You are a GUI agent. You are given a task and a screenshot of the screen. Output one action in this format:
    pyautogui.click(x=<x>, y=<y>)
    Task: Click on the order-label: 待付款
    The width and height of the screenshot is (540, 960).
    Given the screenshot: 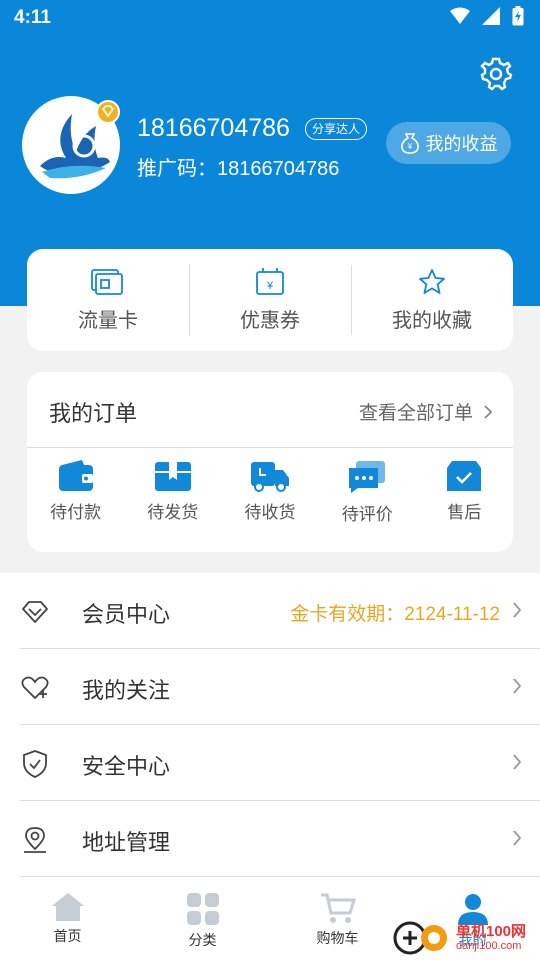 What is the action you would take?
    pyautogui.click(x=76, y=512)
    